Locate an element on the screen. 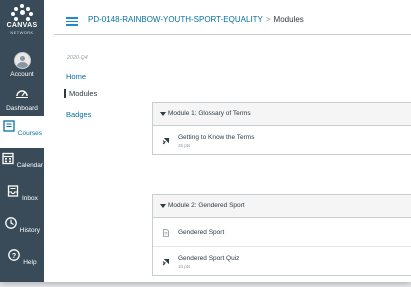  gnav-inbox: Inbox is located at coordinates (22, 199).